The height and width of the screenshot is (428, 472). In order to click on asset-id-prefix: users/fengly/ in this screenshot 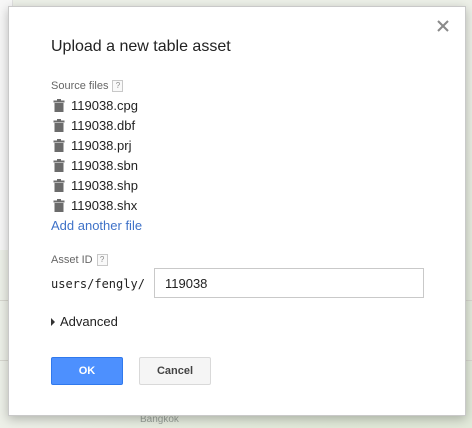, I will do `click(98, 284)`.